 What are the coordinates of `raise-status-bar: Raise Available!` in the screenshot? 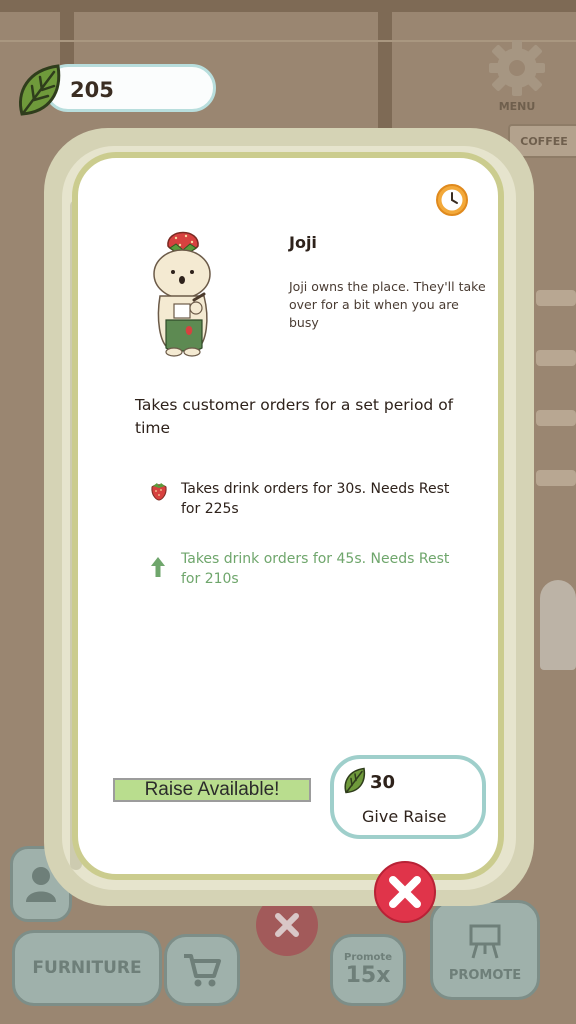 It's located at (212, 790).